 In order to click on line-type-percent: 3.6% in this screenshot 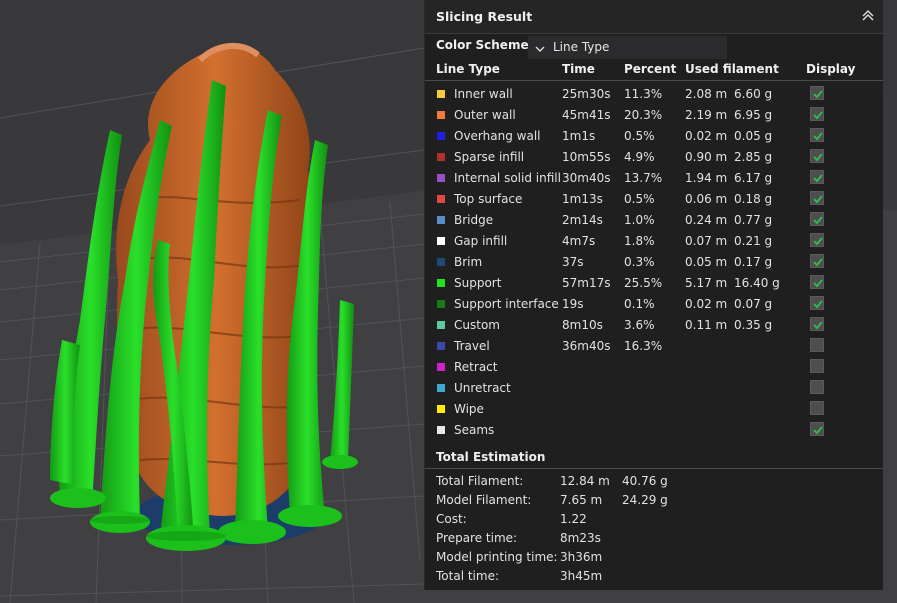, I will do `click(639, 325)`.